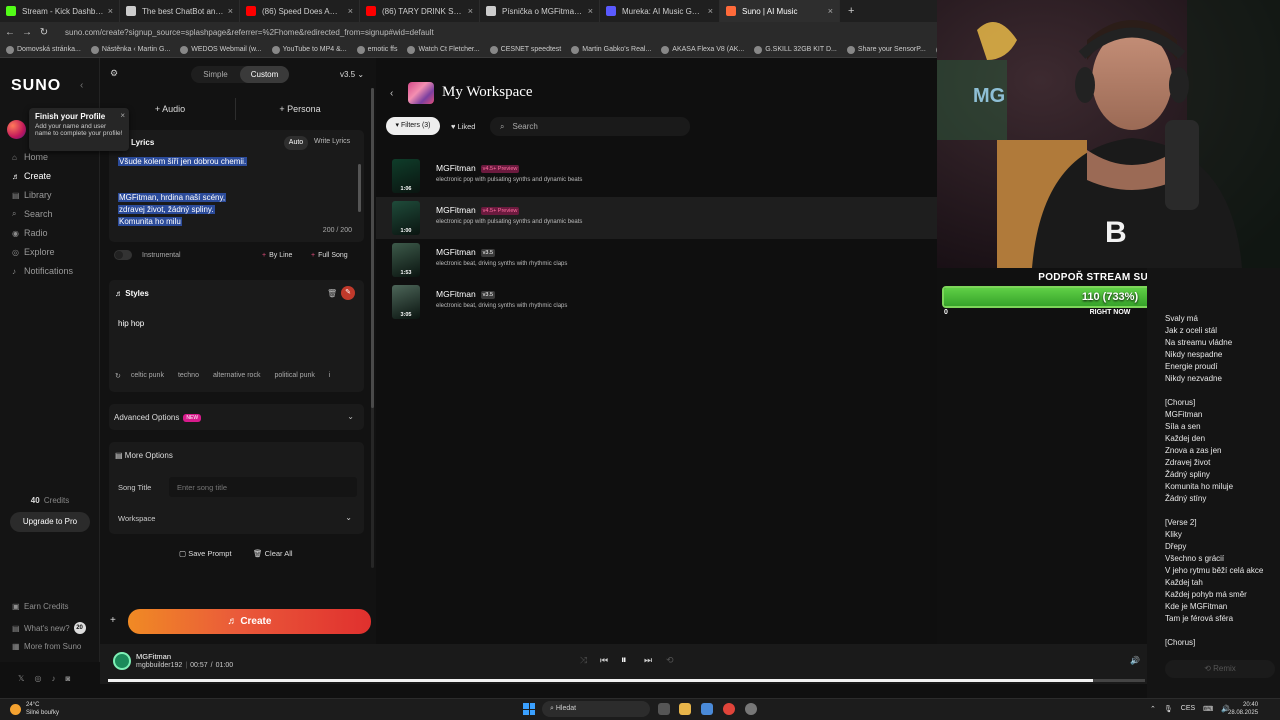 The height and width of the screenshot is (720, 1280). Describe the element at coordinates (707, 709) in the screenshot. I see `store-icon` at that location.